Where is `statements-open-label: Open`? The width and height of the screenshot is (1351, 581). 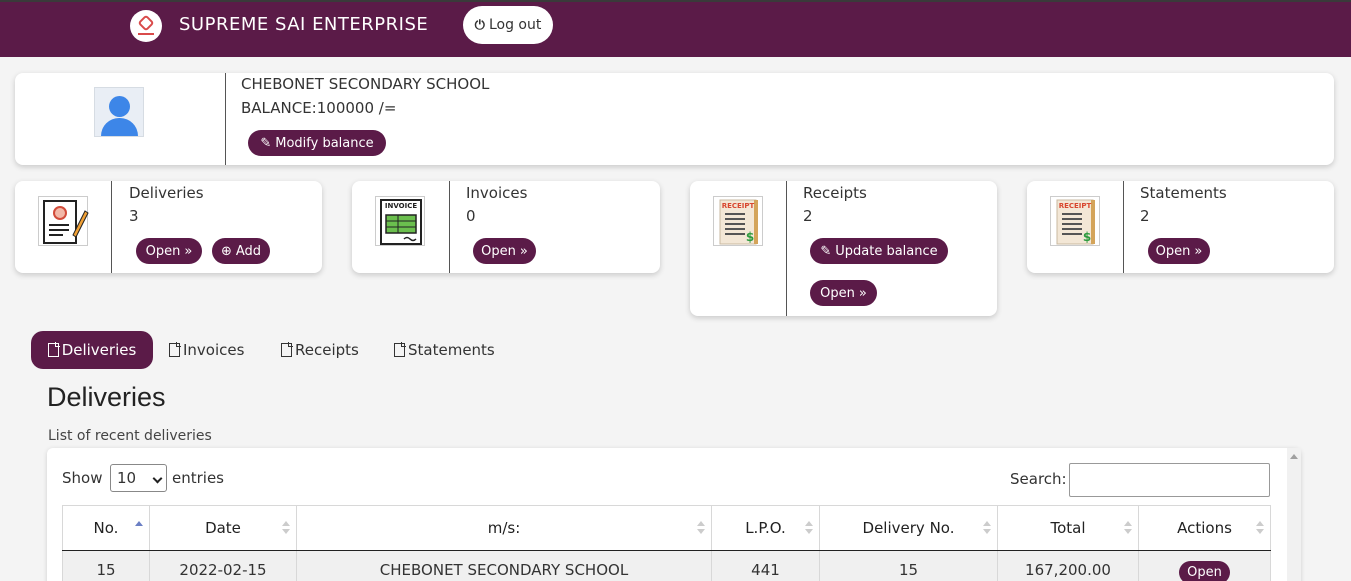
statements-open-label: Open is located at coordinates (1173, 251).